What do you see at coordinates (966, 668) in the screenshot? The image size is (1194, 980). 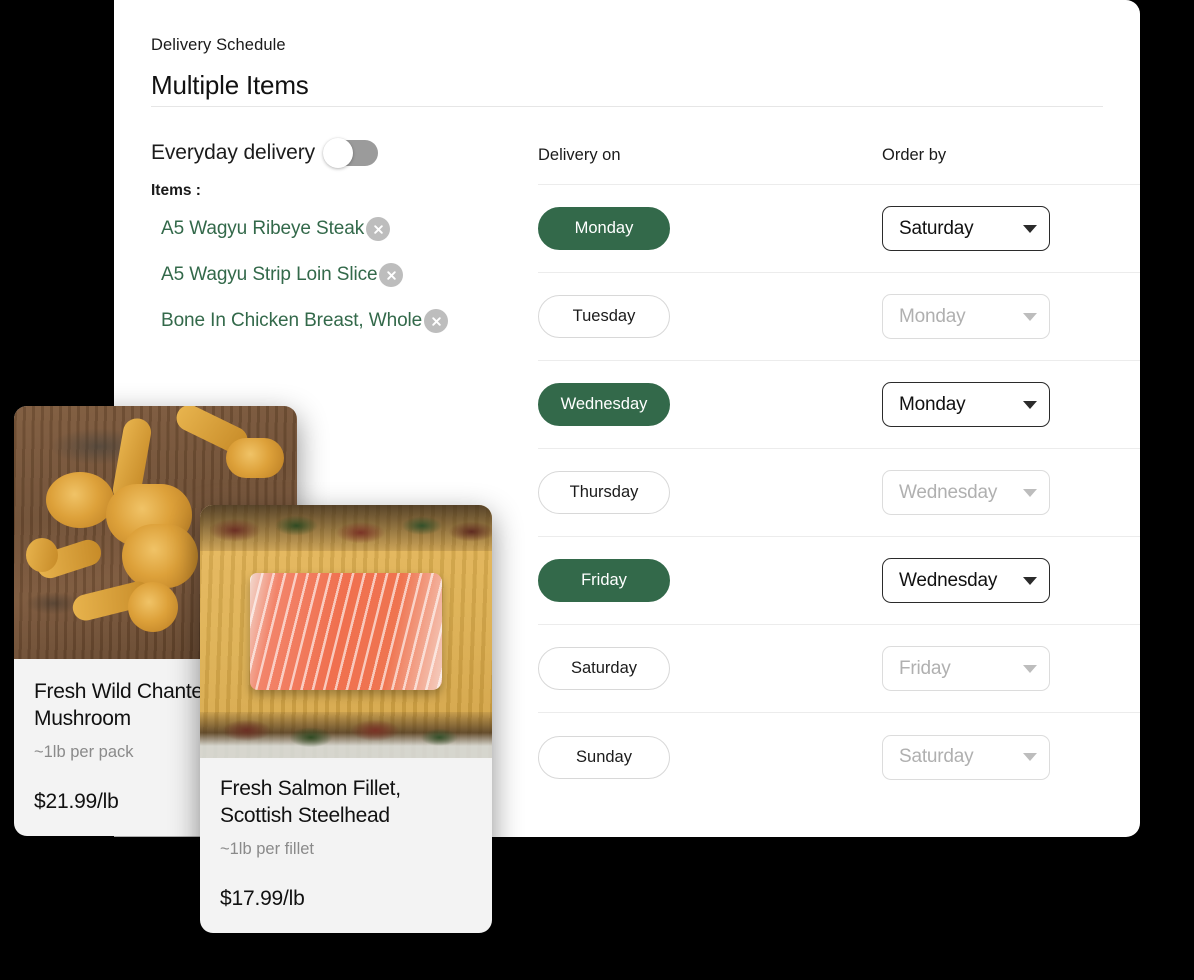 I see `order-by-select-saturday: Friday` at bounding box center [966, 668].